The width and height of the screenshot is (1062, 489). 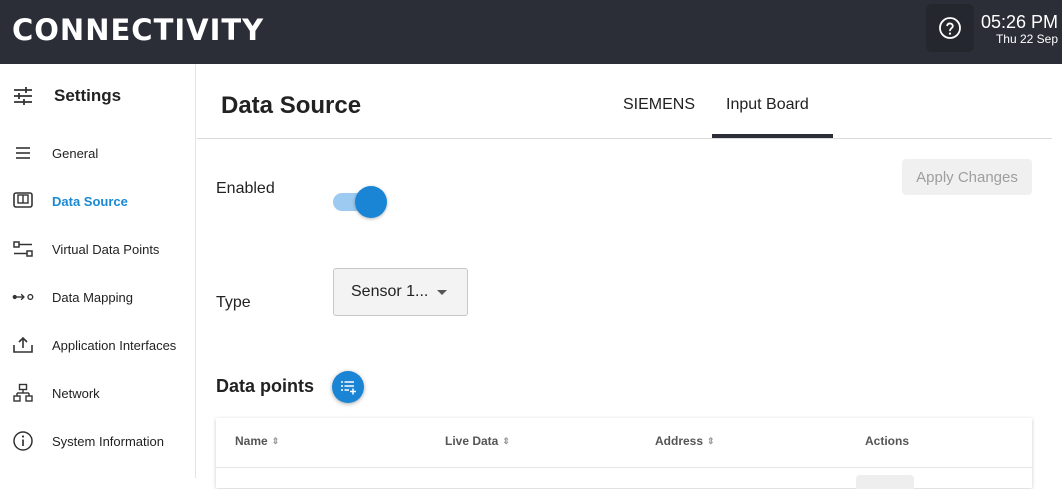 I want to click on column-header-address: Address ⇕, so click(x=685, y=441).